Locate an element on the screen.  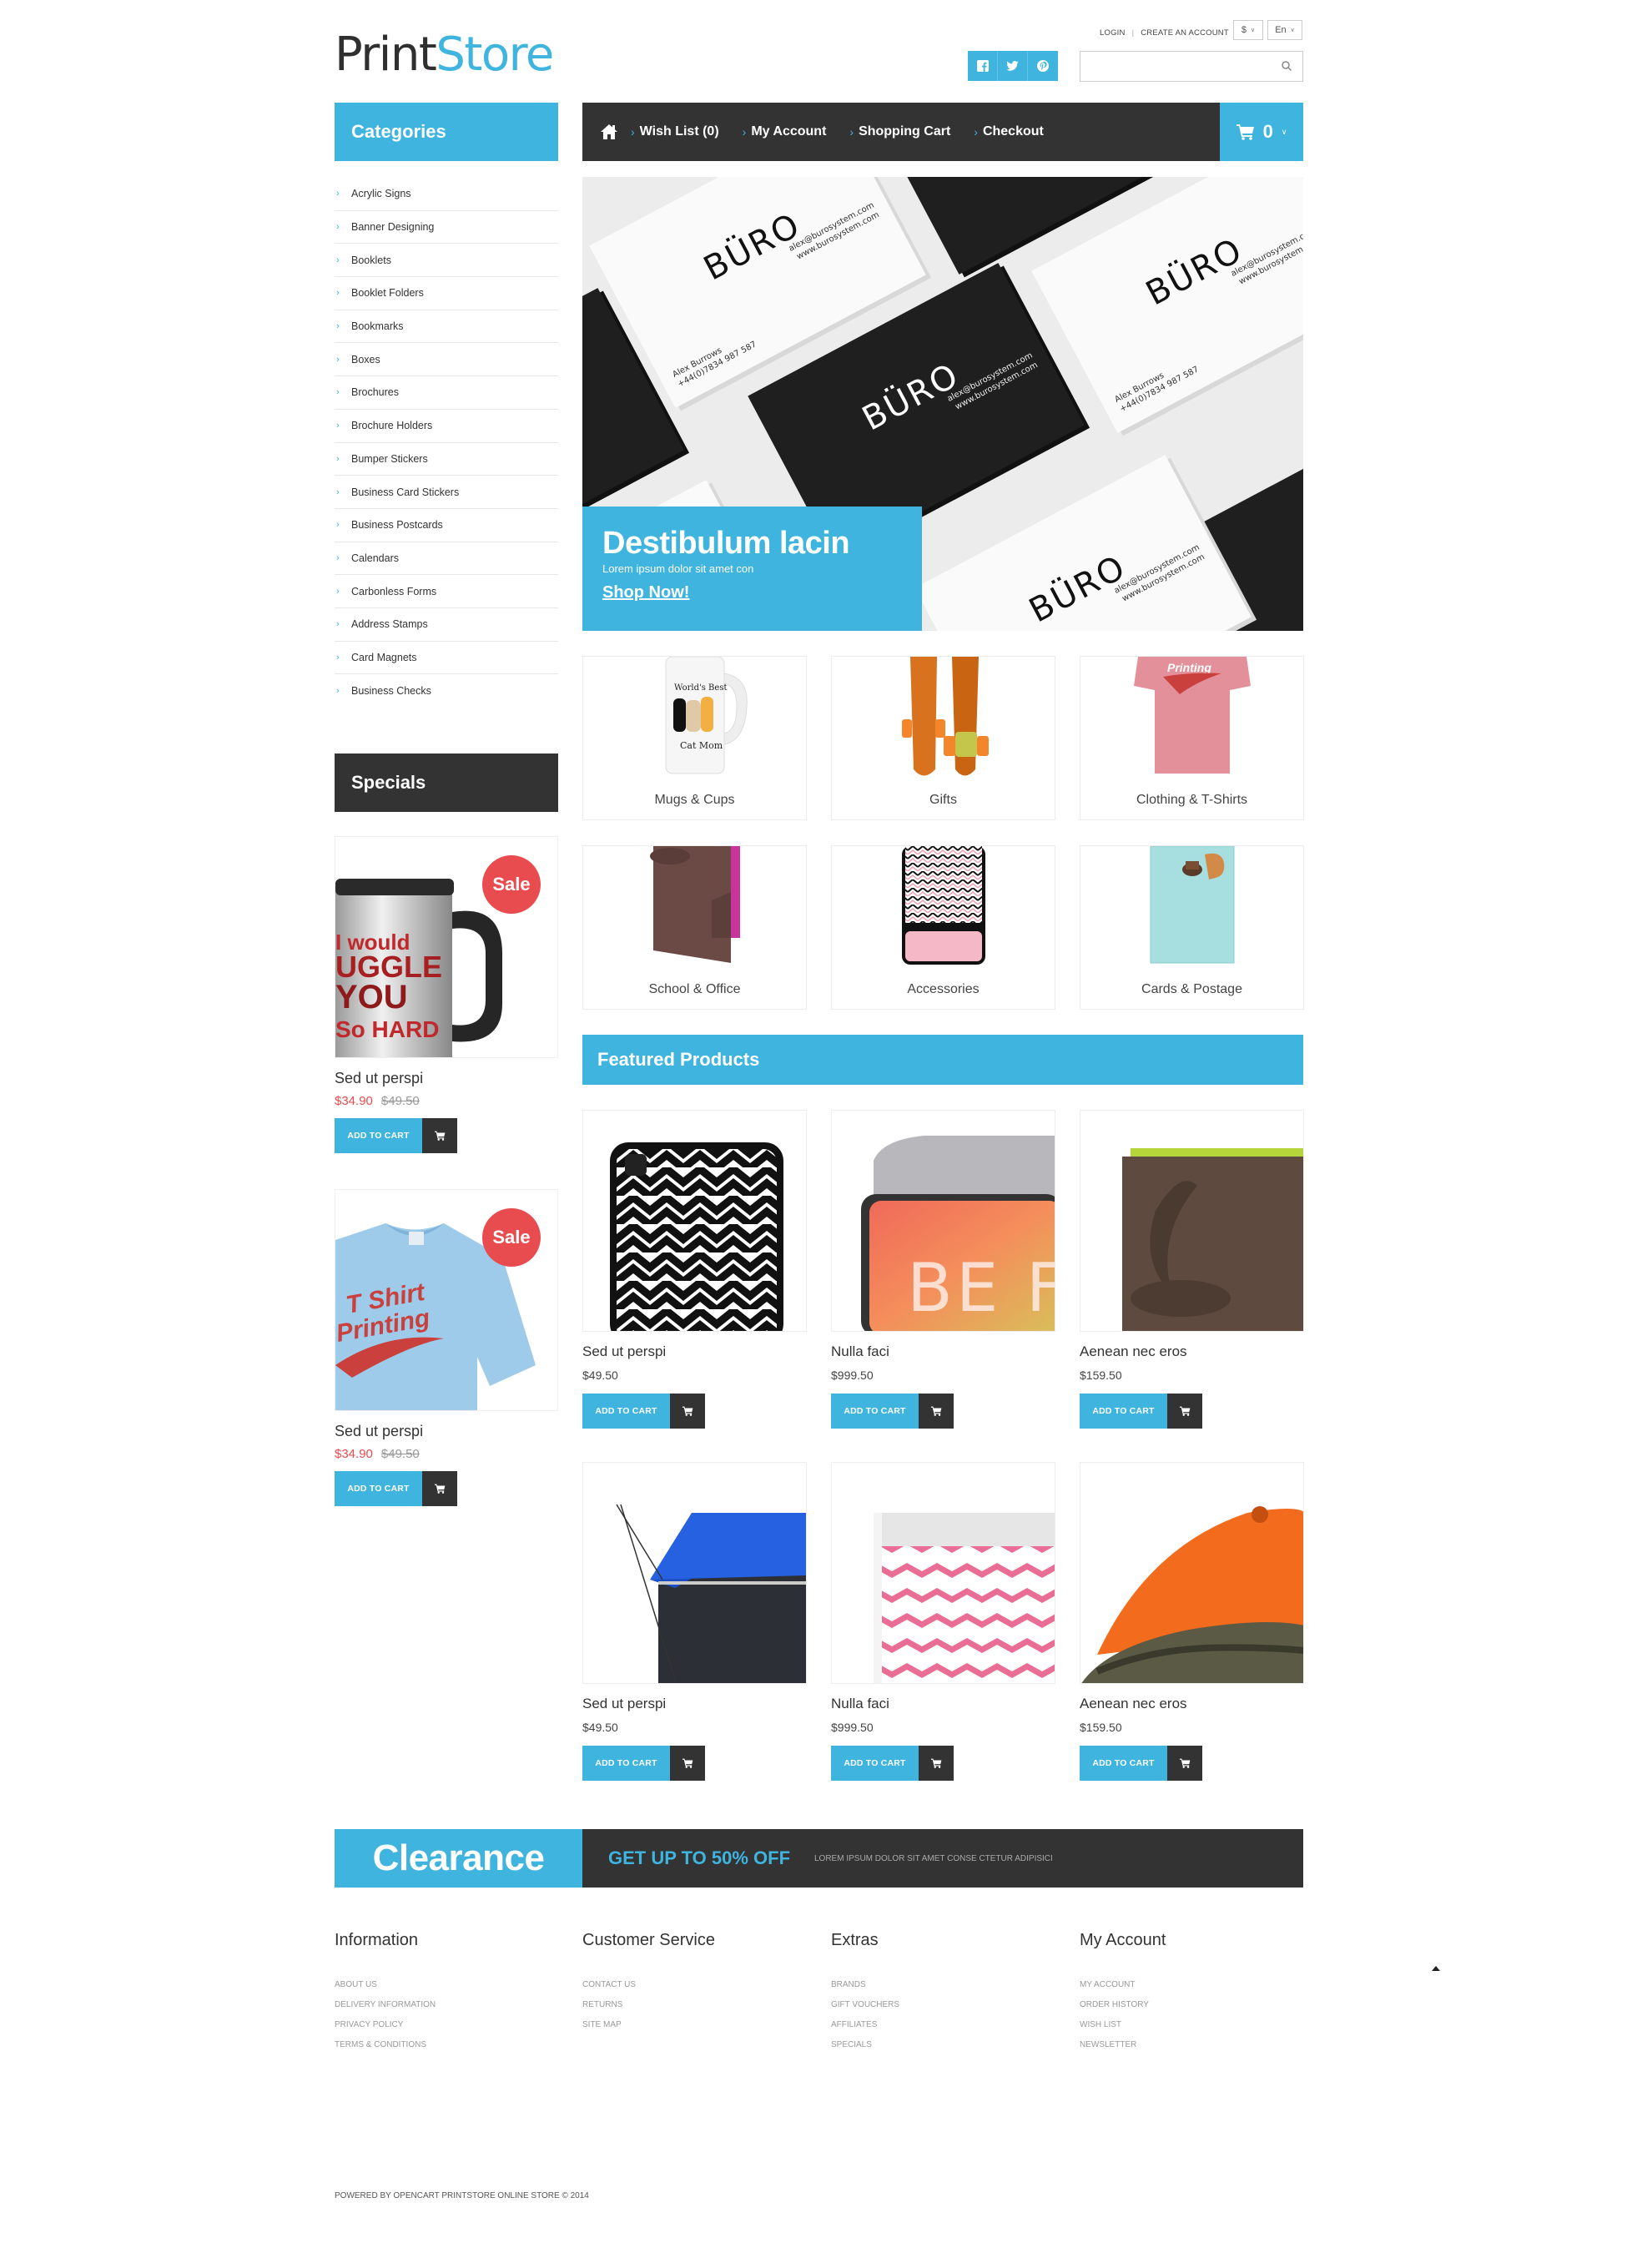
category-item: › Booklet Folders is located at coordinates (447, 293).